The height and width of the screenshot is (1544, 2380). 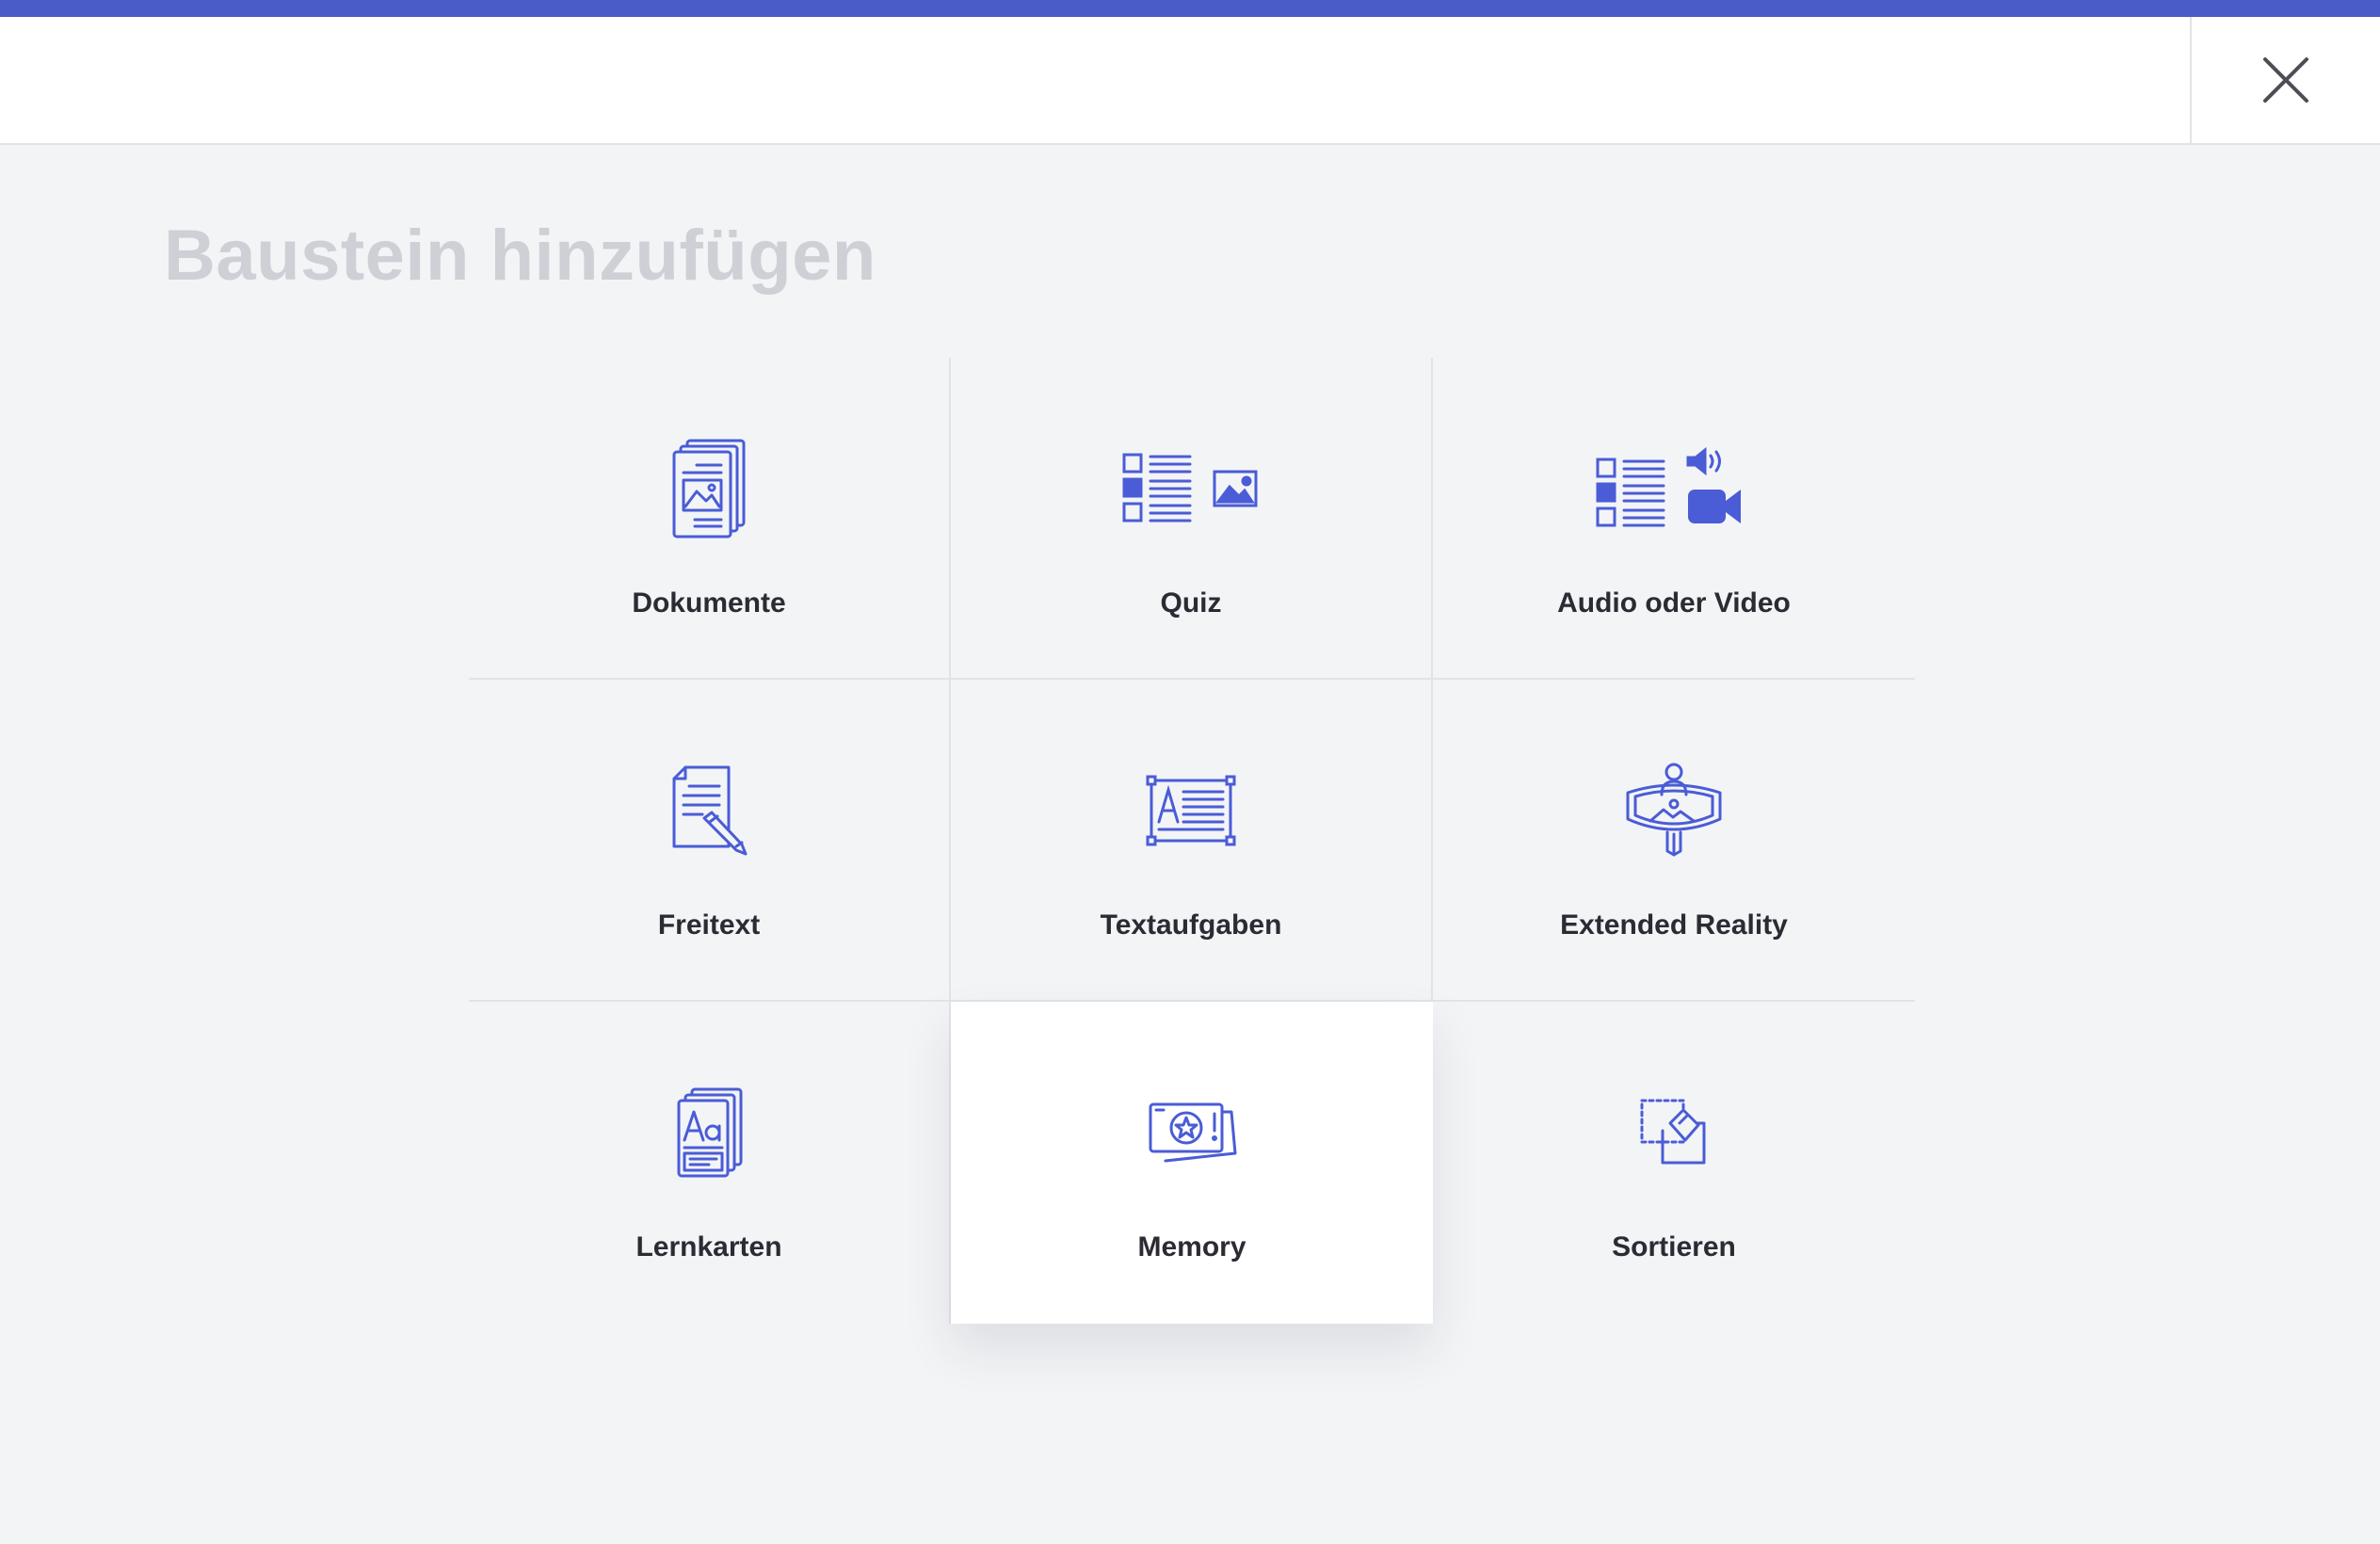 What do you see at coordinates (520, 256) in the screenshot?
I see `page-title: Baustein hinzufügen` at bounding box center [520, 256].